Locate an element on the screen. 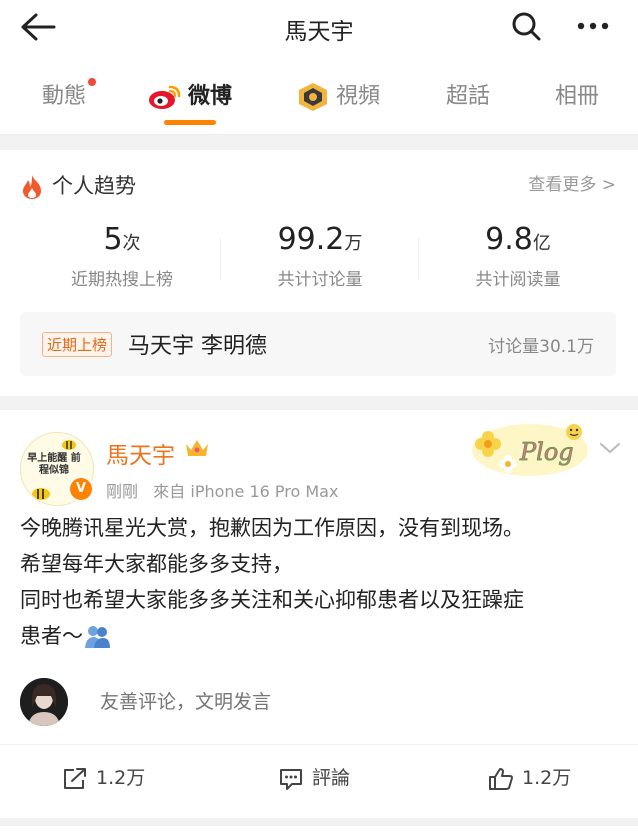 Image resolution: width=638 pixels, height=834 pixels. tab-label: 超話 is located at coordinates (468, 96).